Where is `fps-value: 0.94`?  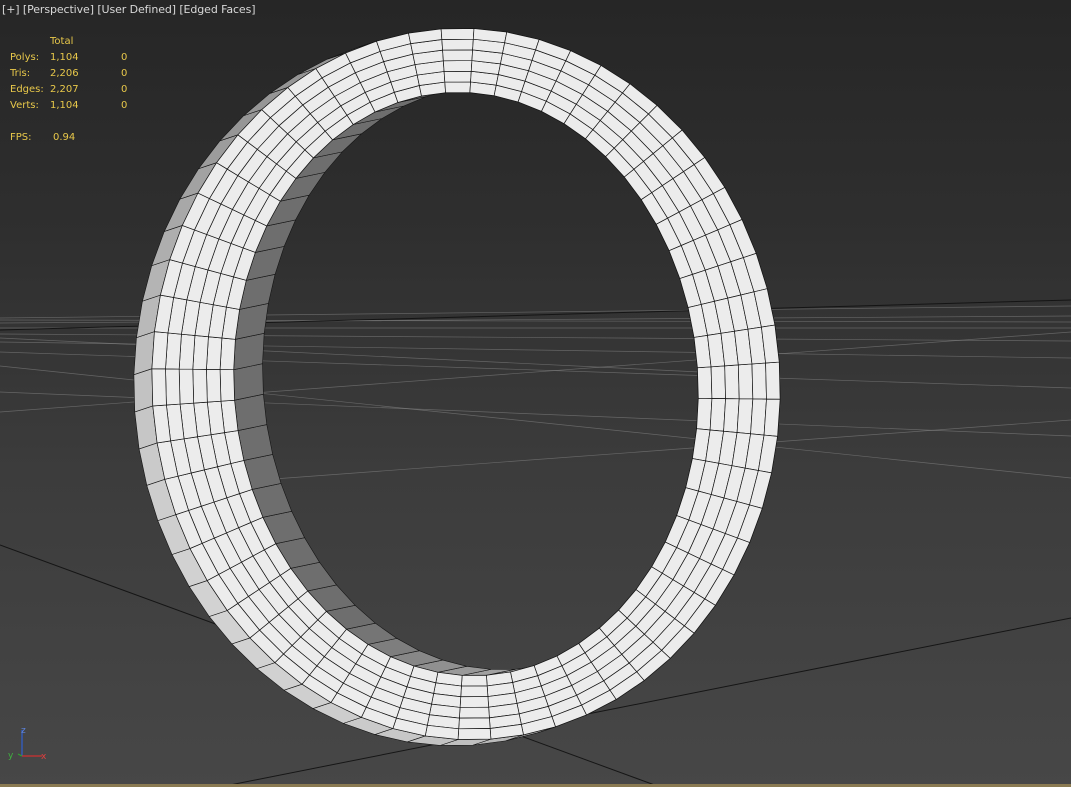 fps-value: 0.94 is located at coordinates (64, 137).